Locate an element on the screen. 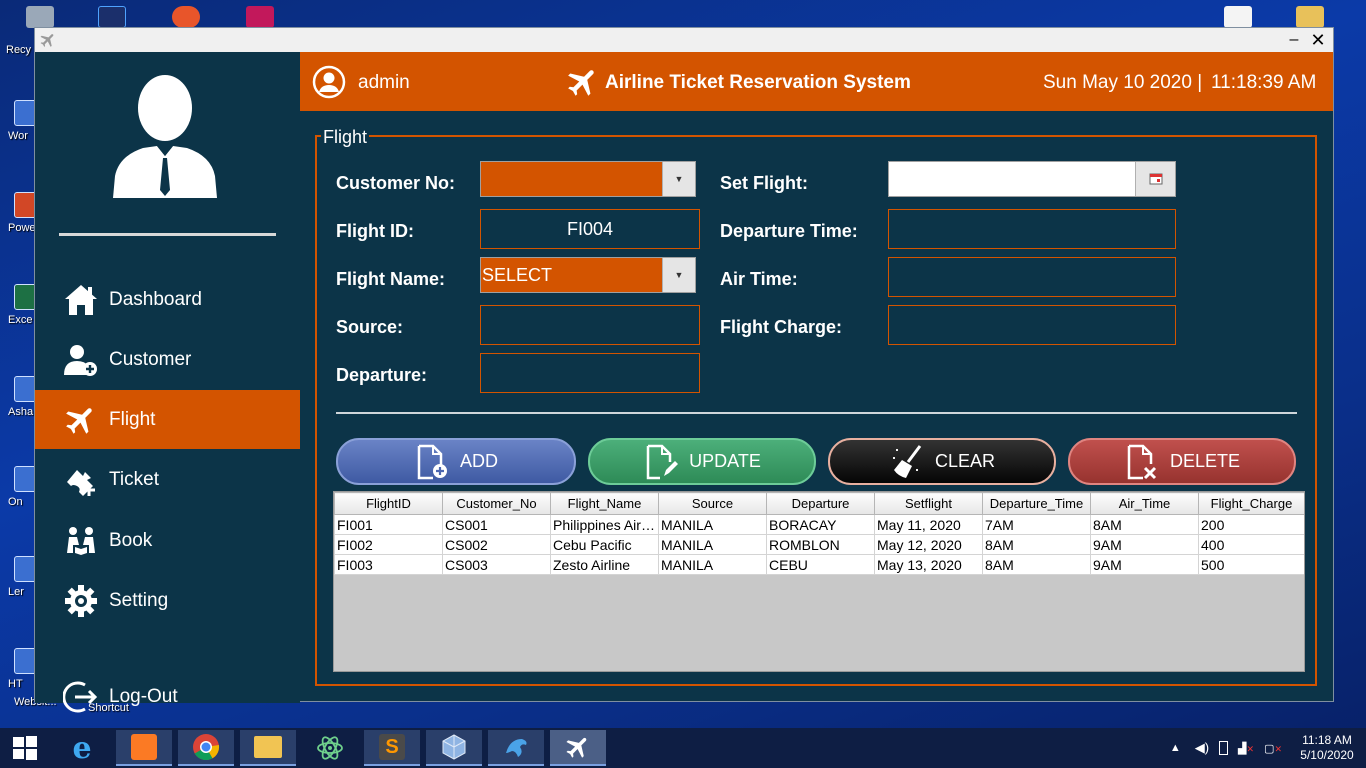  column-header: FlightID is located at coordinates (388, 503).